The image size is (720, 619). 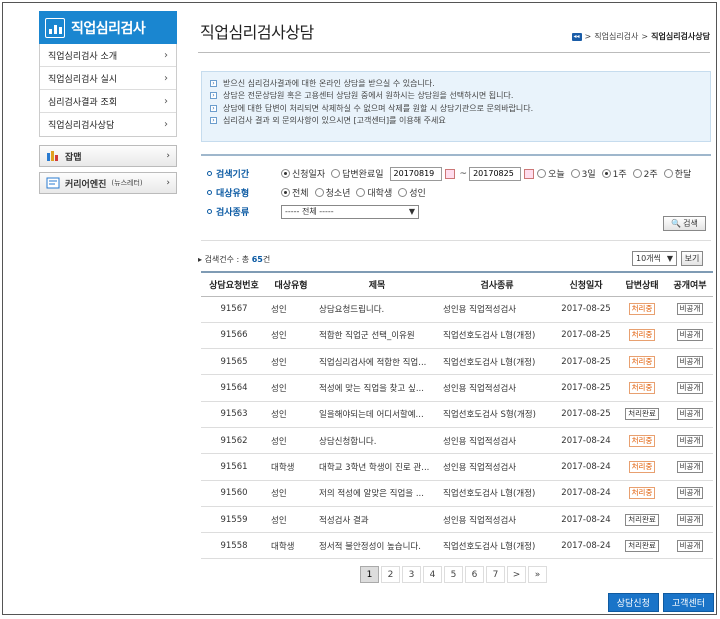 I want to click on radio-answer-date: 답변완료일, so click(x=357, y=173).